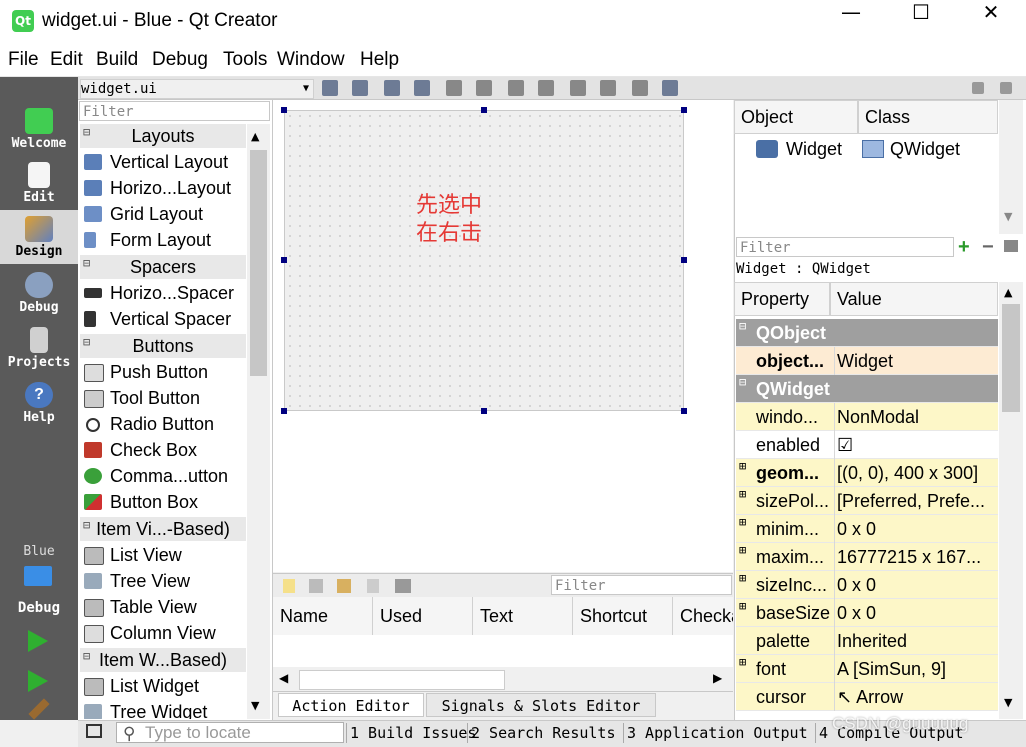  What do you see at coordinates (423, 616) in the screenshot?
I see `column-used: Used` at bounding box center [423, 616].